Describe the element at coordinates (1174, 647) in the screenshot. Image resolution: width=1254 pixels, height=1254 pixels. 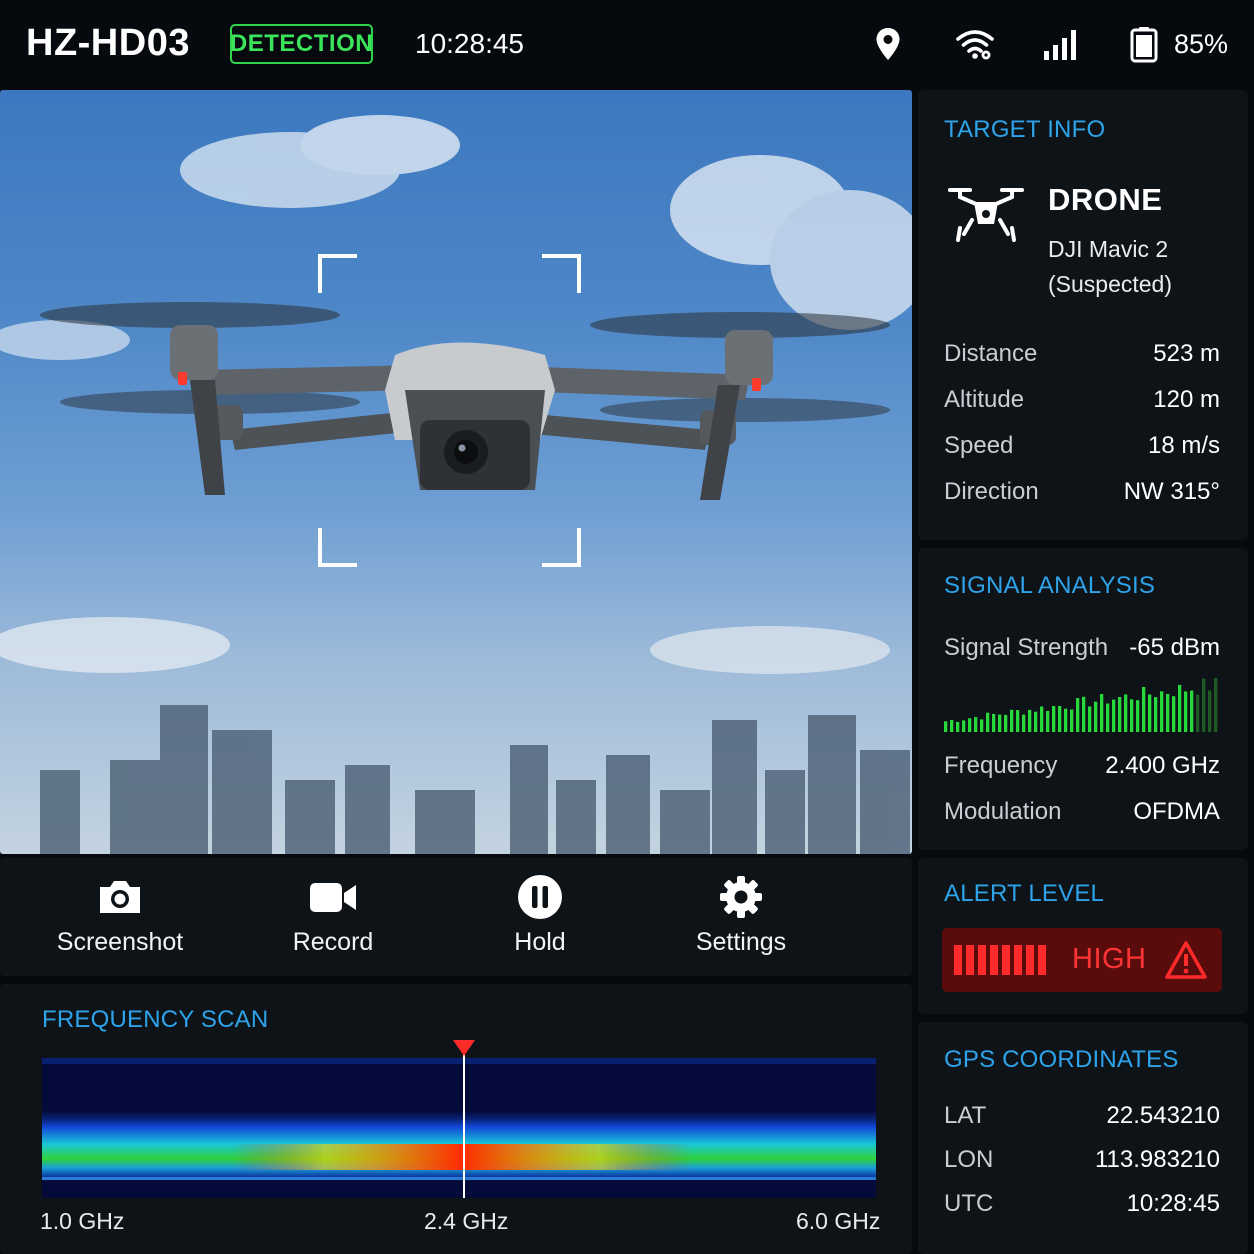
I see `row-value: -65 dBm` at that location.